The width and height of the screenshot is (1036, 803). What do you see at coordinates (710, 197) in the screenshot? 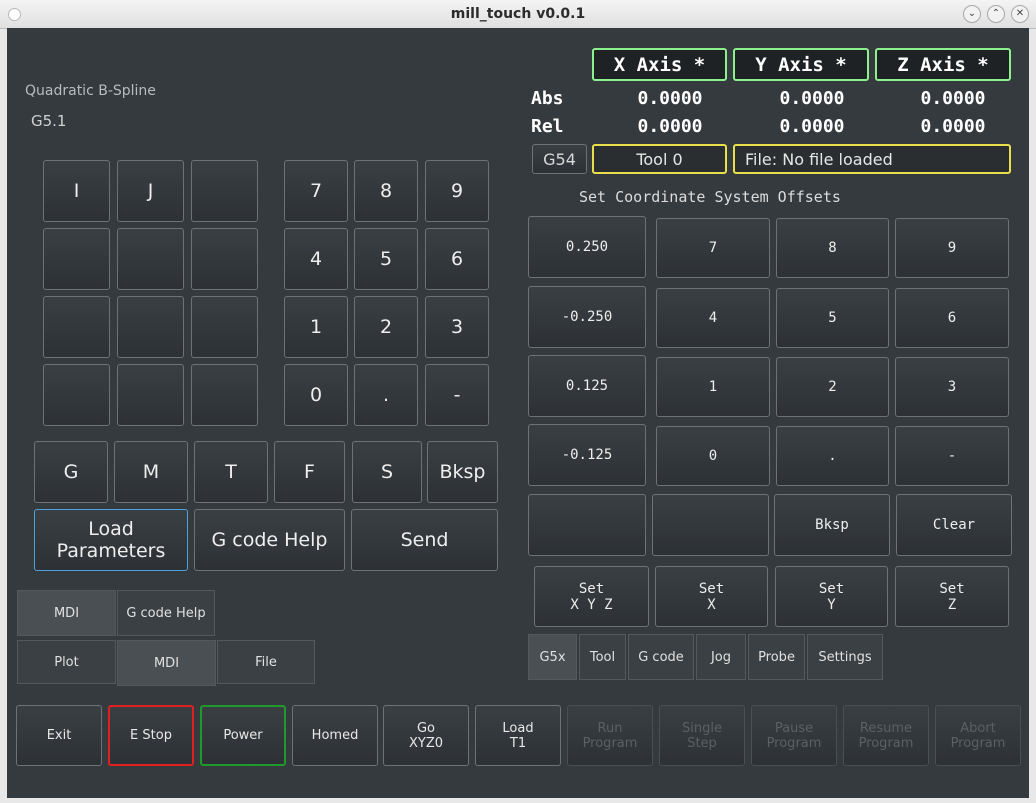
I see `offsets-title: Set Coordinate System Offsets` at bounding box center [710, 197].